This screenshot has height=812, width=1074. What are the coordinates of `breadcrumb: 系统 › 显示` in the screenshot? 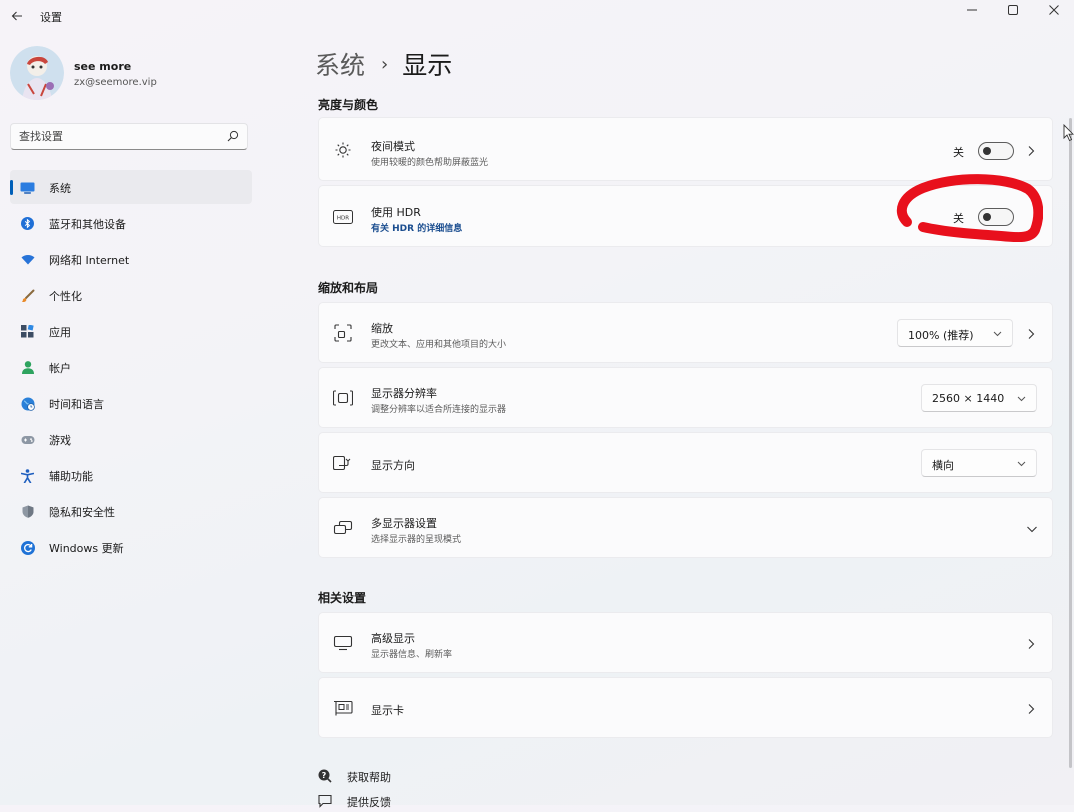 It's located at (383, 64).